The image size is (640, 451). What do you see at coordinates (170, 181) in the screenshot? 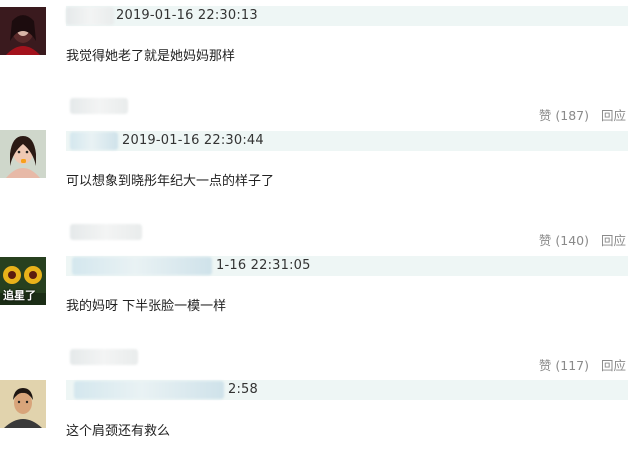
I see `comment-text: 可以想象到晓彤年纪大一点的样子了` at bounding box center [170, 181].